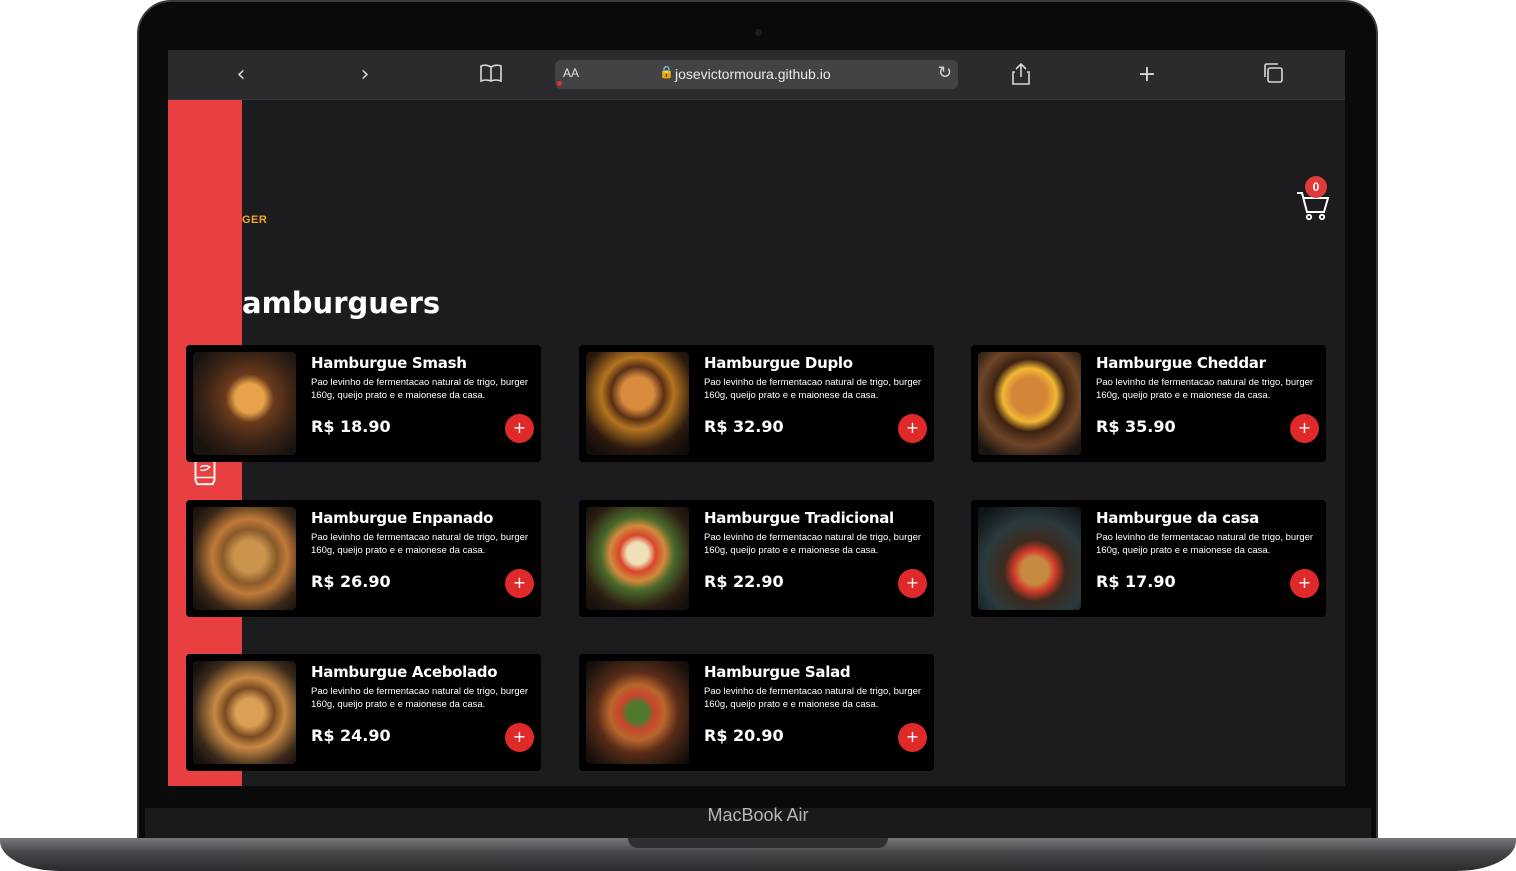  What do you see at coordinates (777, 672) in the screenshot?
I see `product-name: Hamburgue Salad` at bounding box center [777, 672].